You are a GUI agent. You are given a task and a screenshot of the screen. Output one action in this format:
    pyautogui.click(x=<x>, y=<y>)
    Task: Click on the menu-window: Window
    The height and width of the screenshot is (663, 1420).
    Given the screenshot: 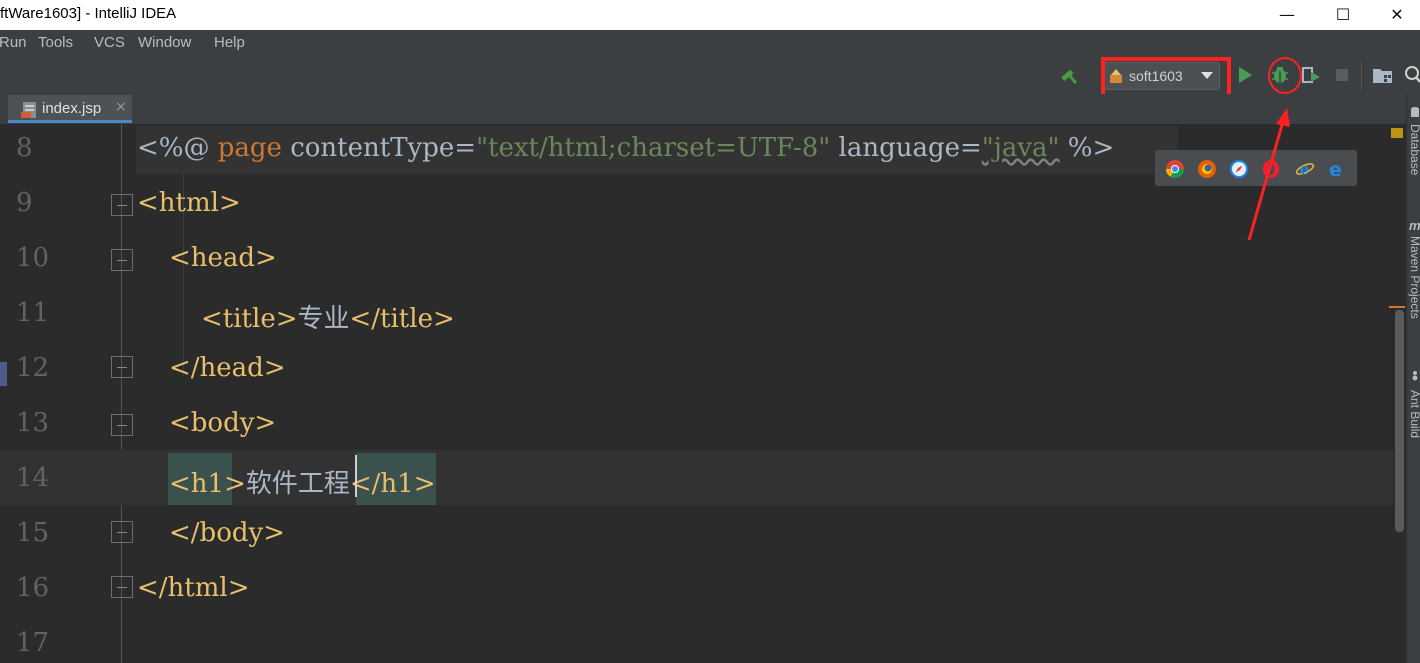 What is the action you would take?
    pyautogui.click(x=164, y=42)
    